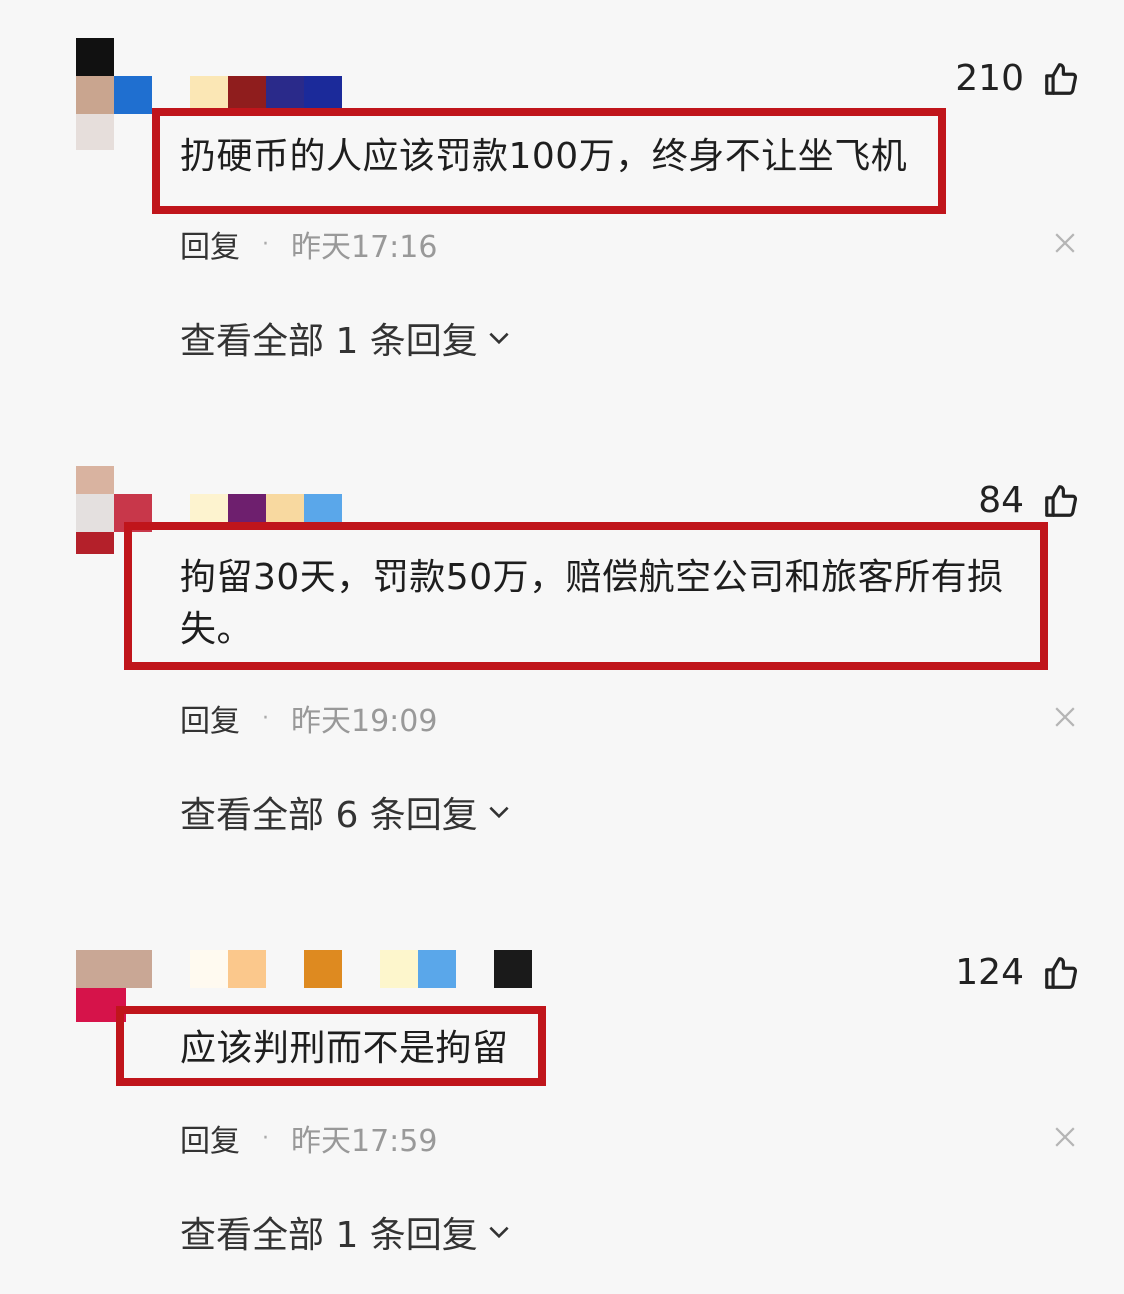  Describe the element at coordinates (989, 972) in the screenshot. I see `like-count: 124` at that location.